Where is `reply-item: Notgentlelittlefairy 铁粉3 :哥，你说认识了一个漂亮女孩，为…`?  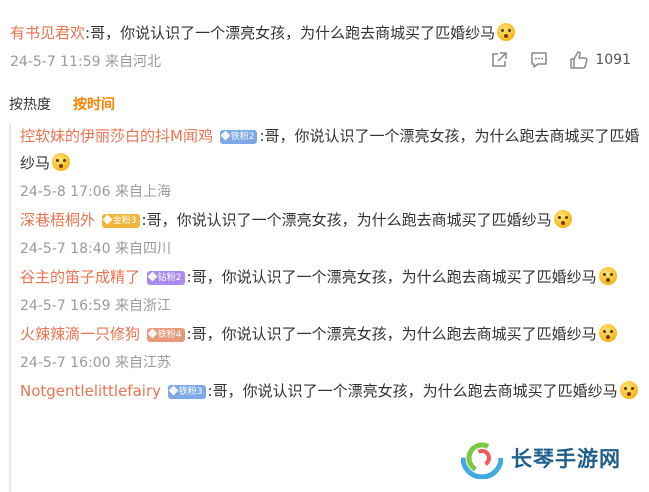 reply-item: Notgentlelittlefairy 铁粉3 :哥，你说认识了一个漂亮女孩，为… is located at coordinates (326, 391).